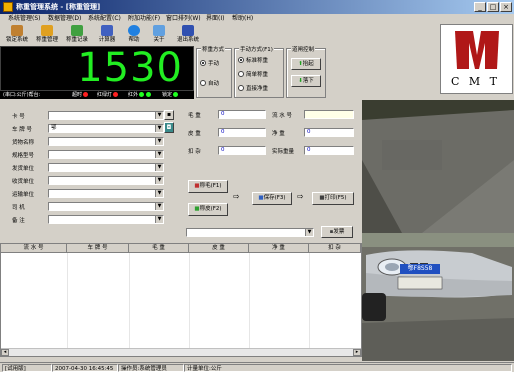  What do you see at coordinates (213, 49) in the screenshot?
I see `group-title: 称重方式` at bounding box center [213, 49].